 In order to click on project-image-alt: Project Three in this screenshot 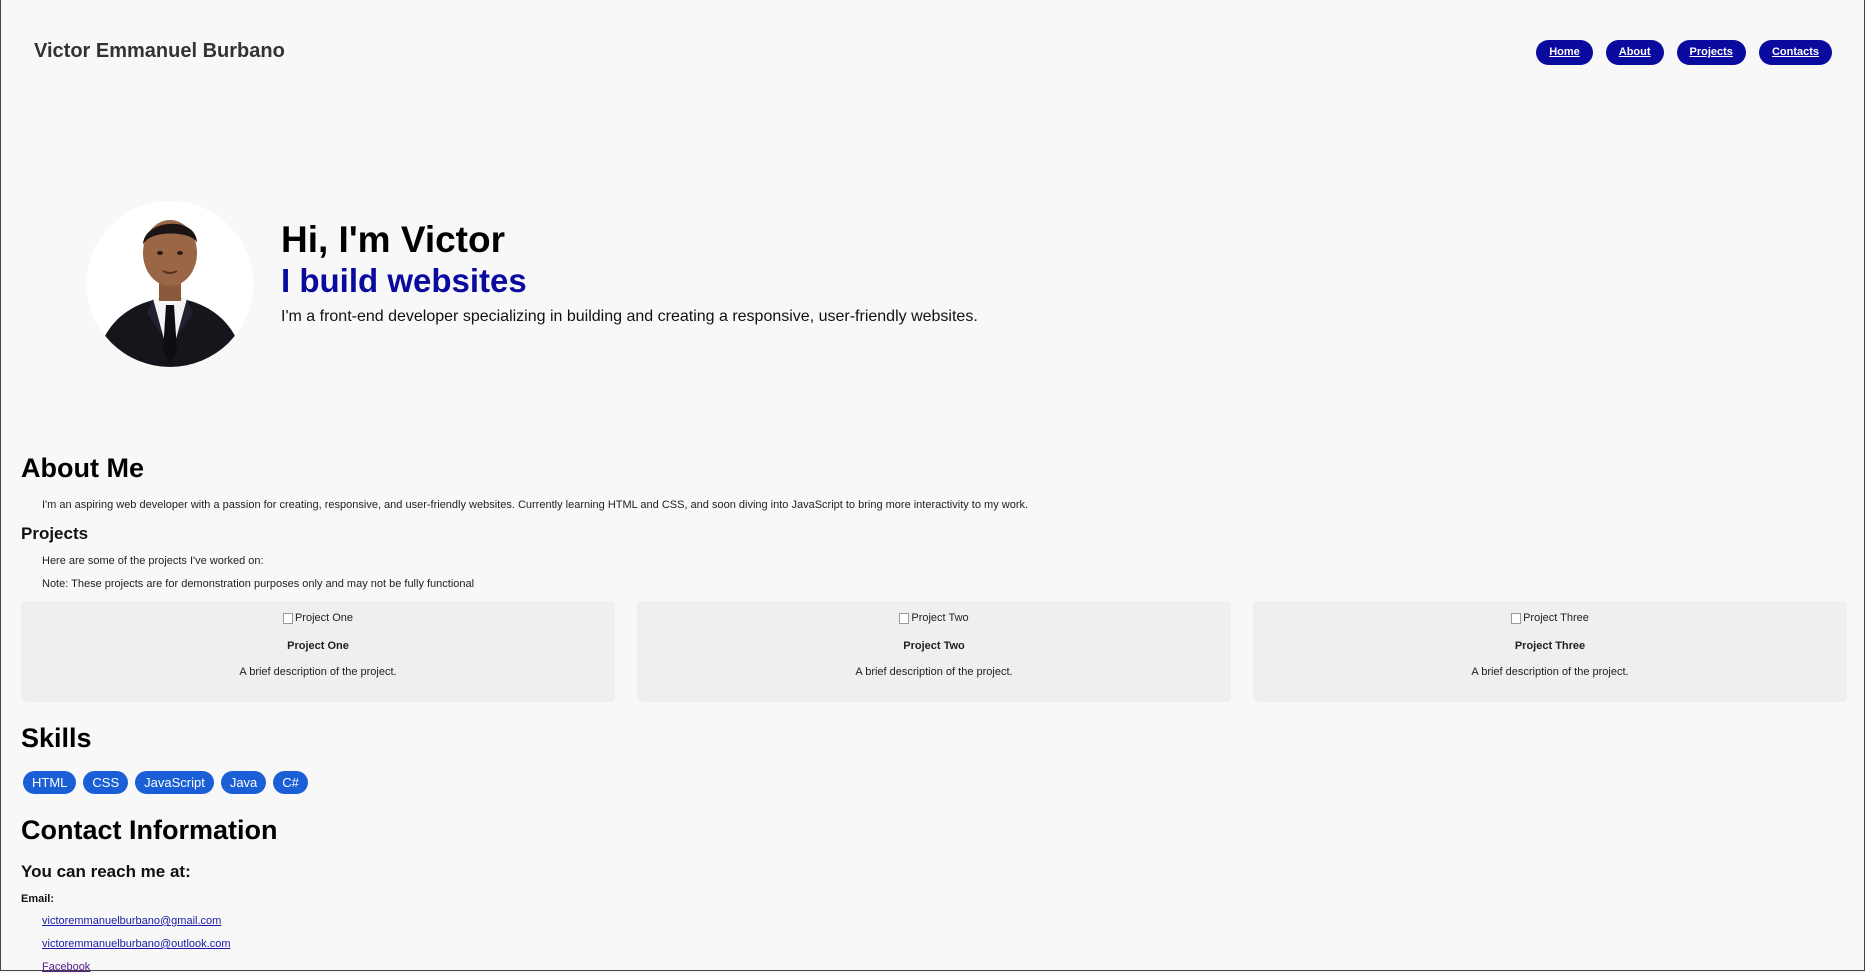, I will do `click(1556, 618)`.